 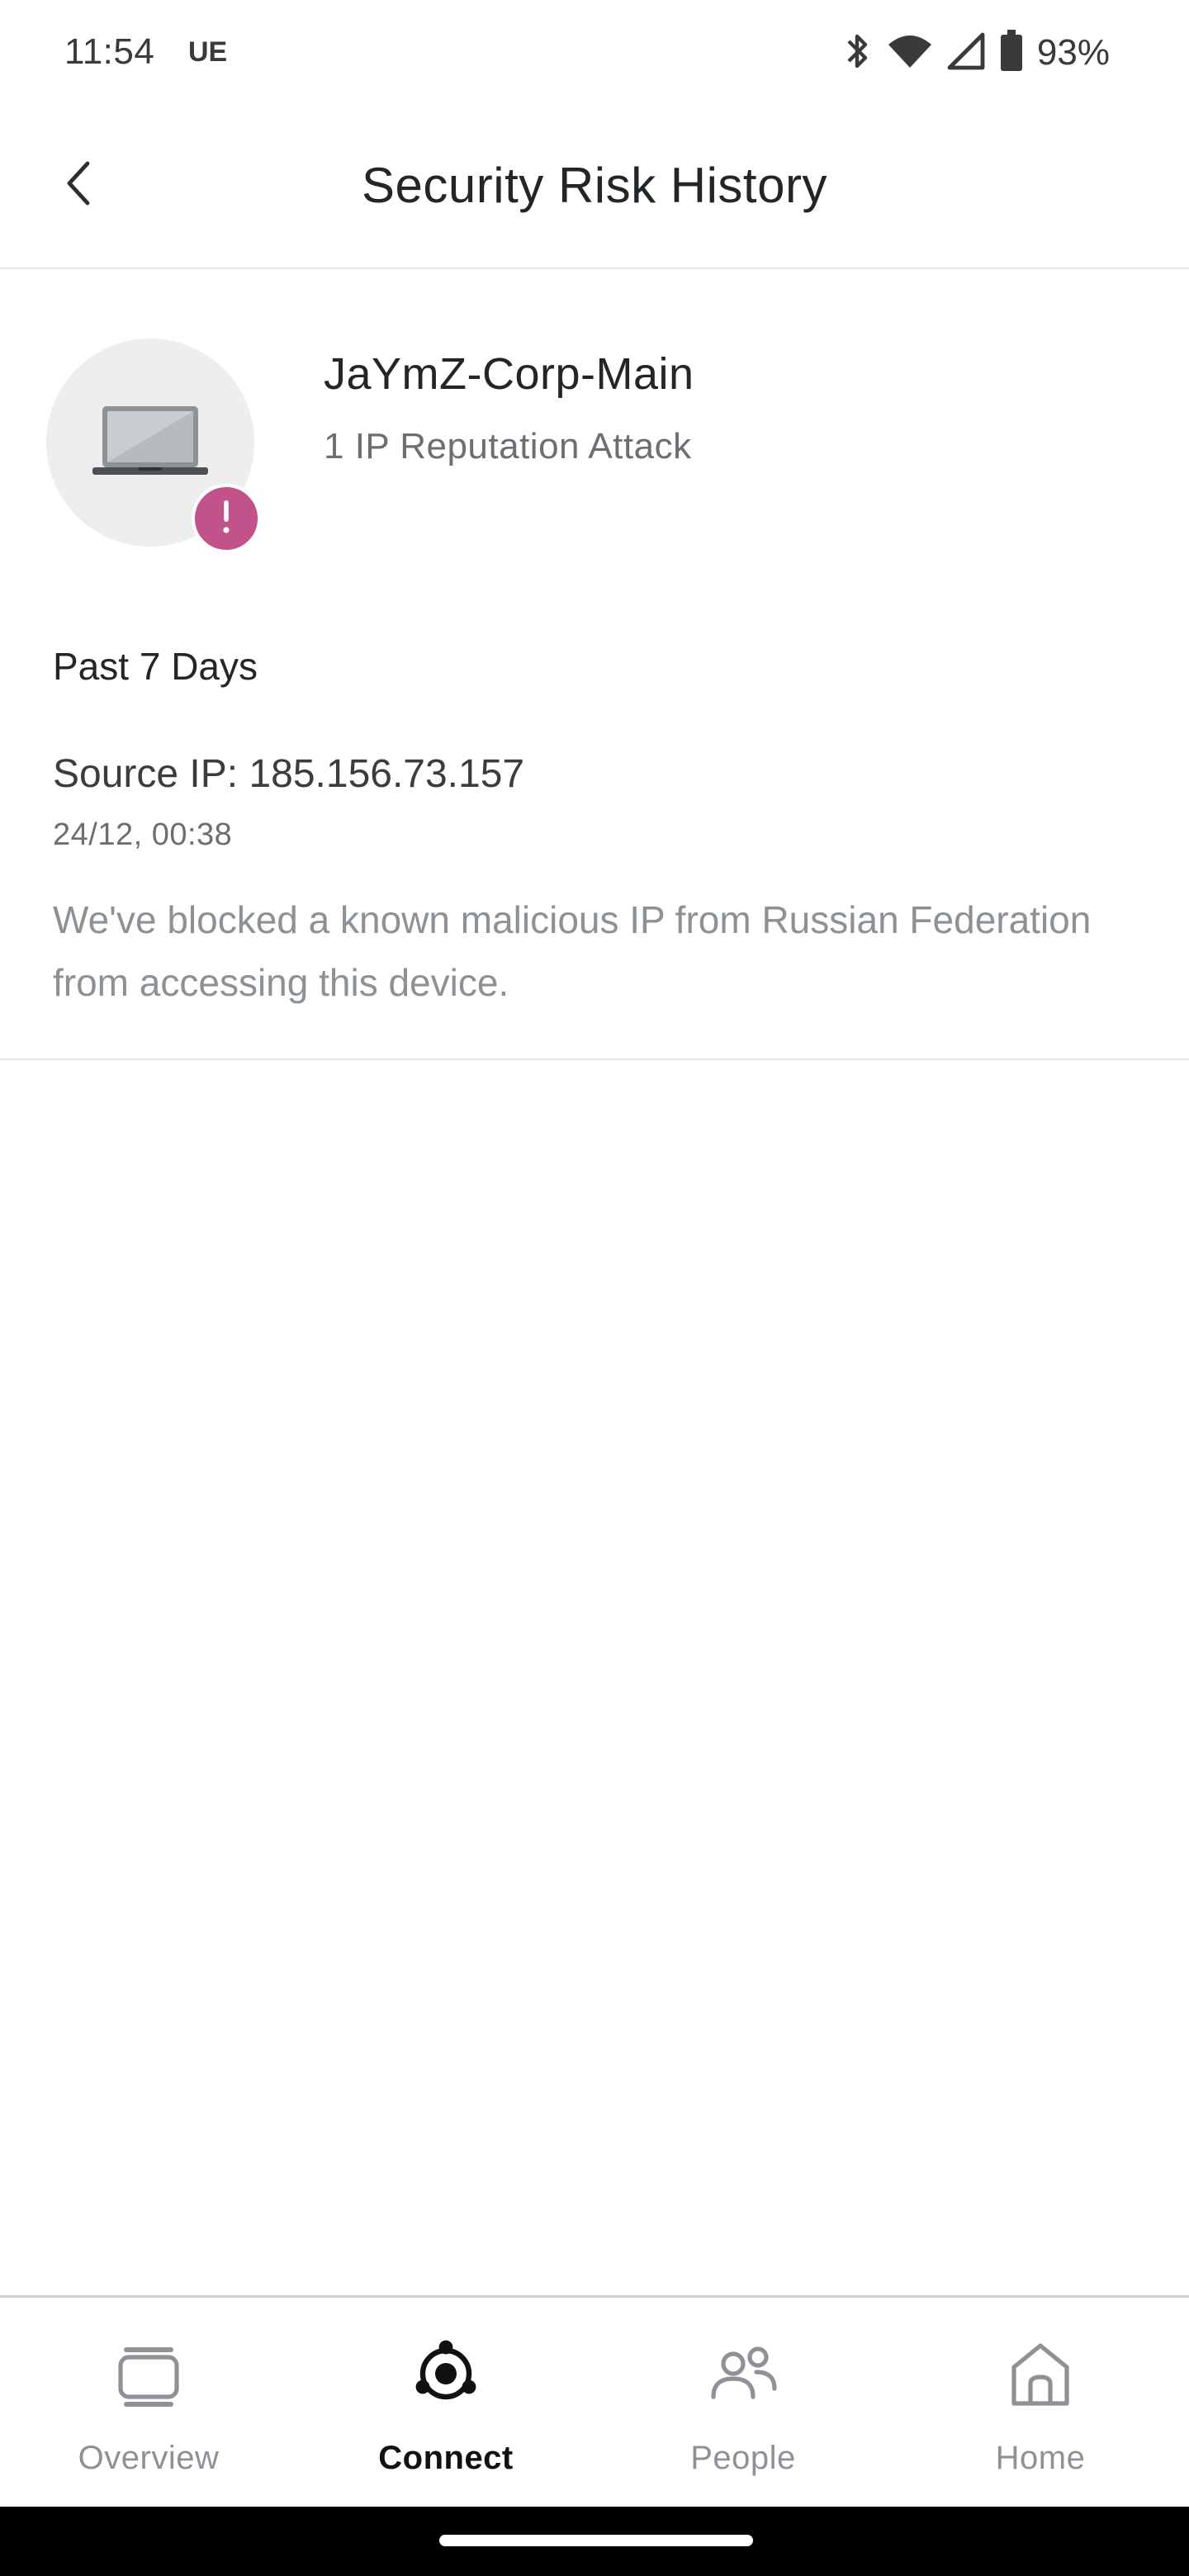 I want to click on system-navigation-bar, so click(x=594, y=2541).